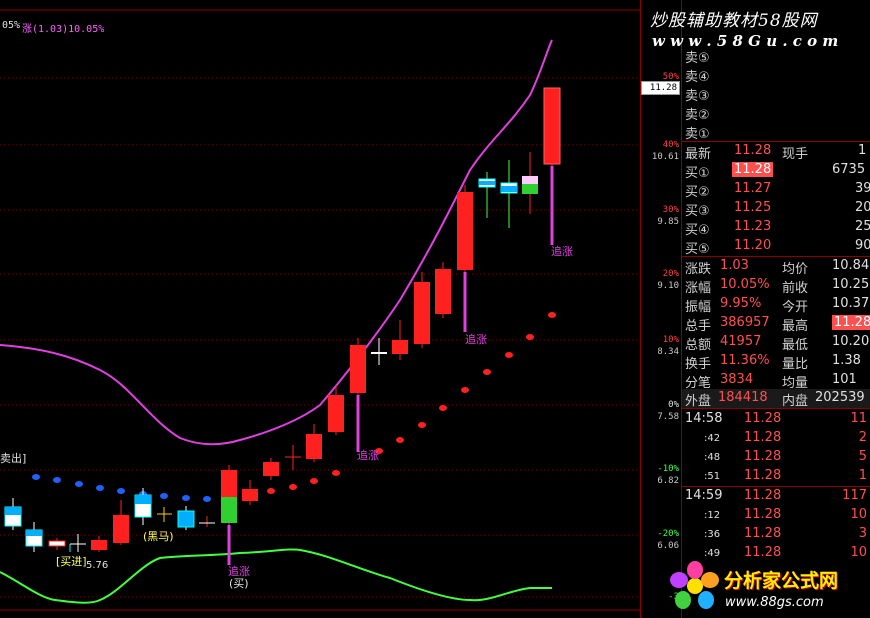 This screenshot has height=618, width=870. Describe the element at coordinates (697, 134) in the screenshot. I see `sell-row-1: 卖①` at that location.